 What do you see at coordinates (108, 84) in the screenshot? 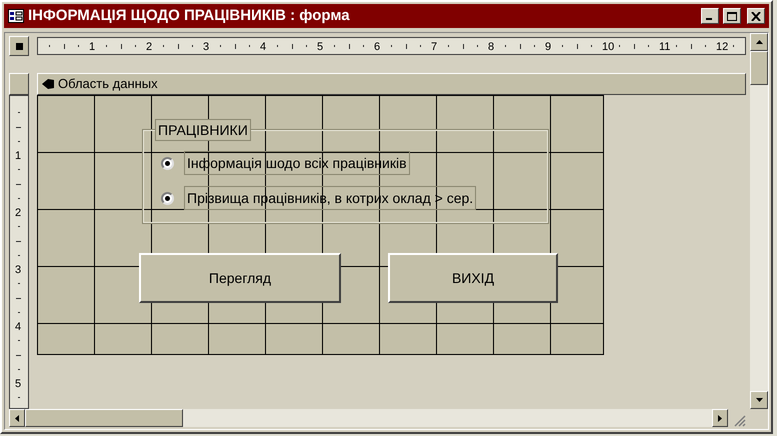
I see `section-label: Область данных` at bounding box center [108, 84].